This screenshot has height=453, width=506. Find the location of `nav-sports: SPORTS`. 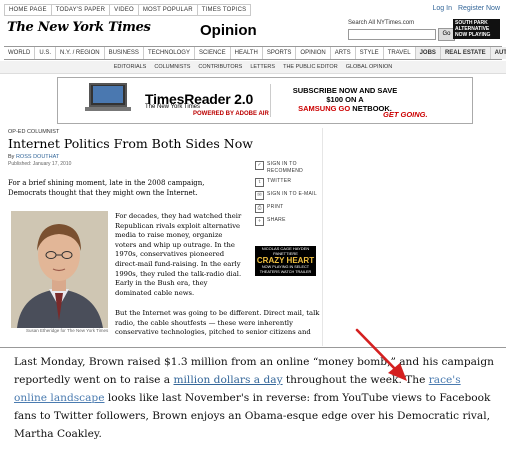

nav-sports: SPORTS is located at coordinates (280, 53).